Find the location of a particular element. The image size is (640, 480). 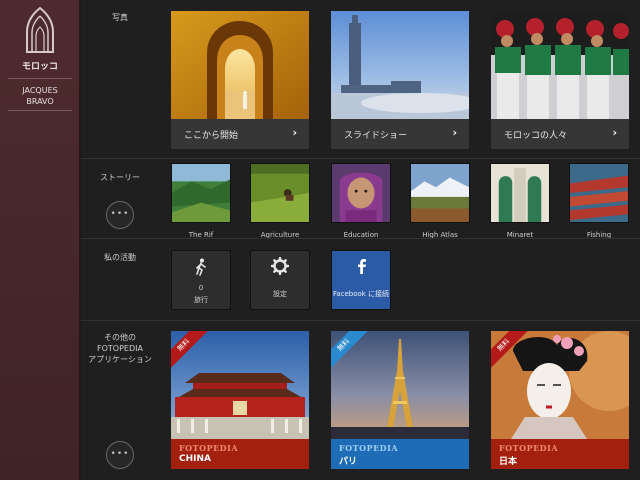

settings-button: 設定 is located at coordinates (280, 280).